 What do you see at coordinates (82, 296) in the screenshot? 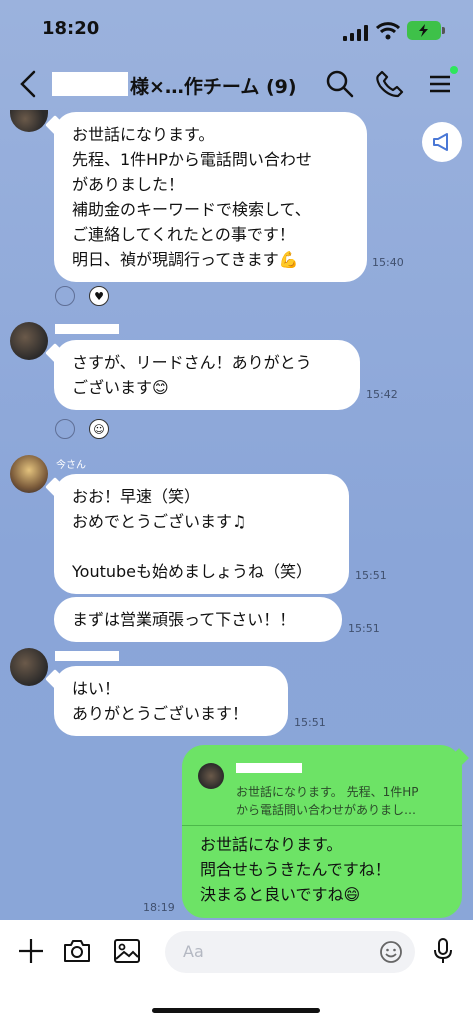
I see `reaction-row: ♥` at bounding box center [82, 296].